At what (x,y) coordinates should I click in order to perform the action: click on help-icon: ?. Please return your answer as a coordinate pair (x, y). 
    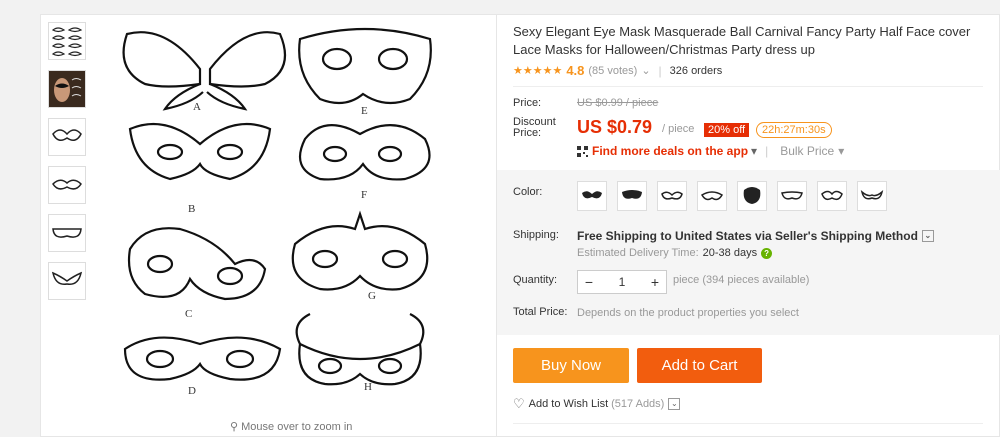
    Looking at the image, I should click on (767, 253).